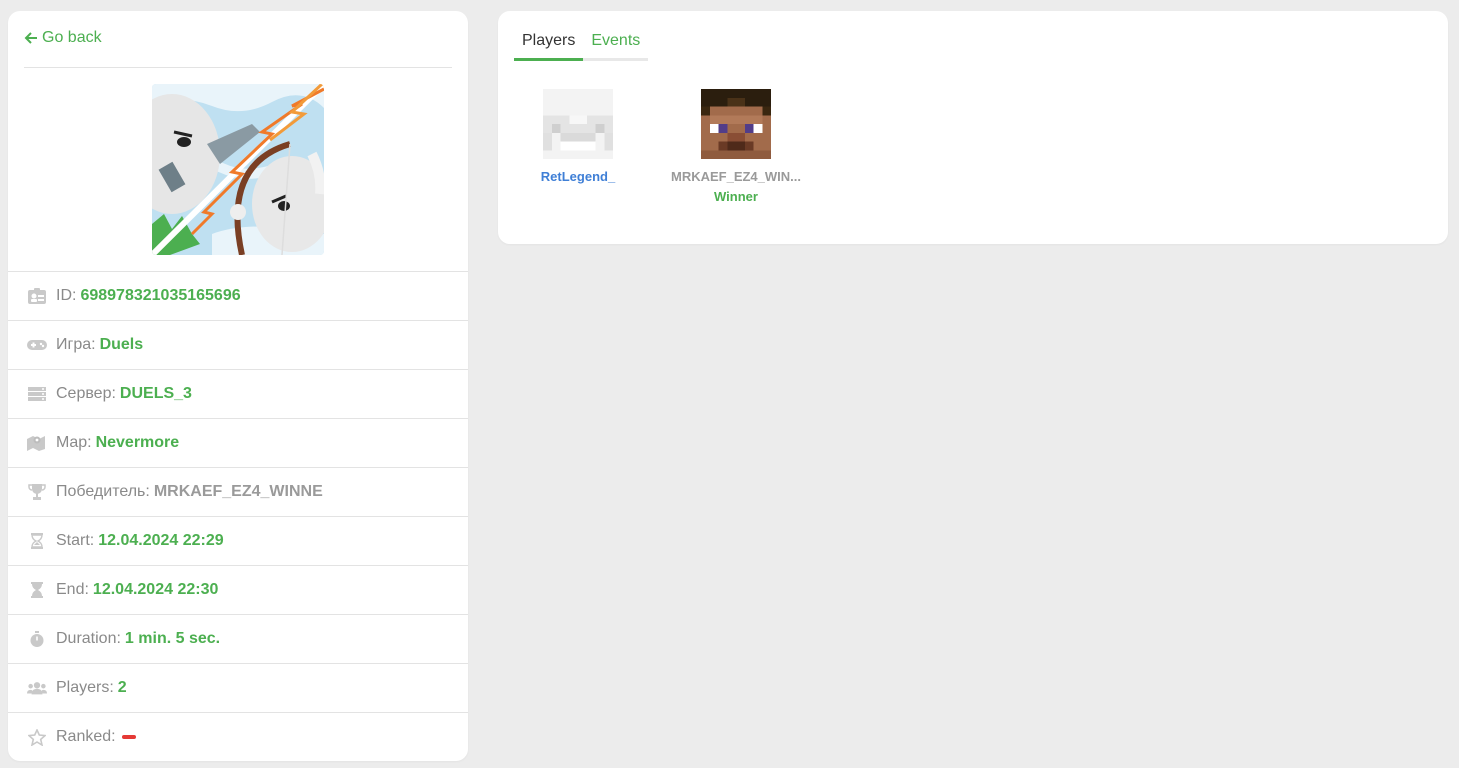  I want to click on info-row-winner: Победитель: MRKAEF_EZ4_WINNE, so click(238, 491).